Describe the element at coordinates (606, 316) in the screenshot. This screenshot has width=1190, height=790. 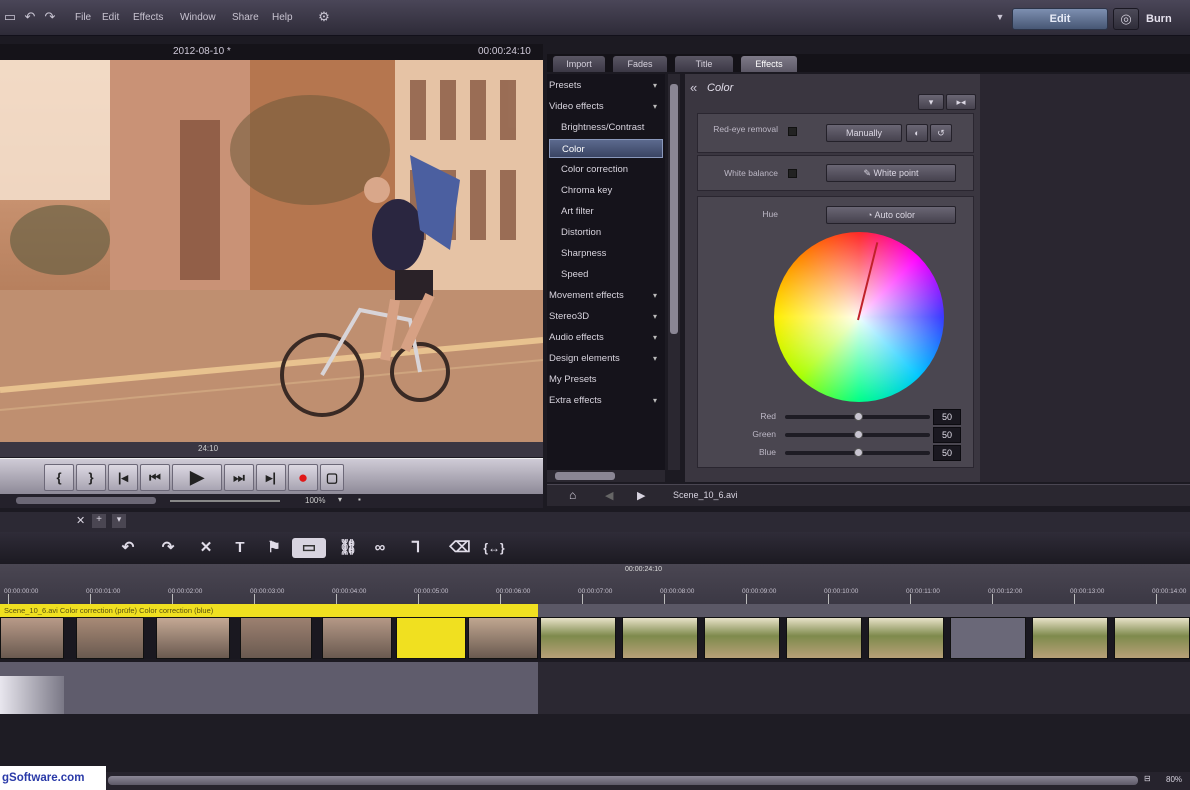
I see `effects-item: Stereo3D ▾` at that location.